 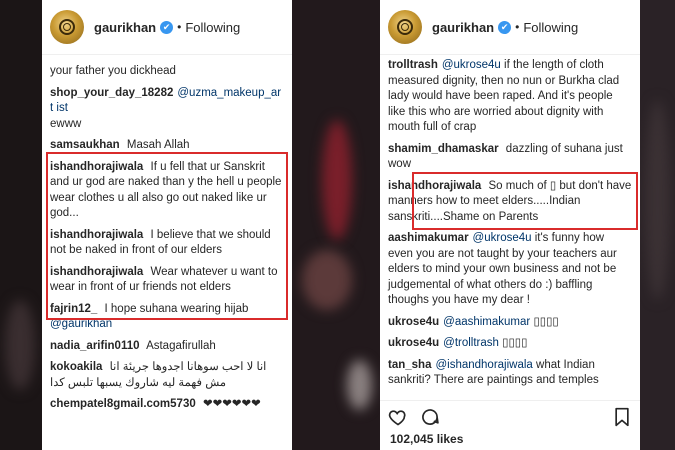 What do you see at coordinates (158, 145) in the screenshot?
I see `comment-text: Masah Allah` at bounding box center [158, 145].